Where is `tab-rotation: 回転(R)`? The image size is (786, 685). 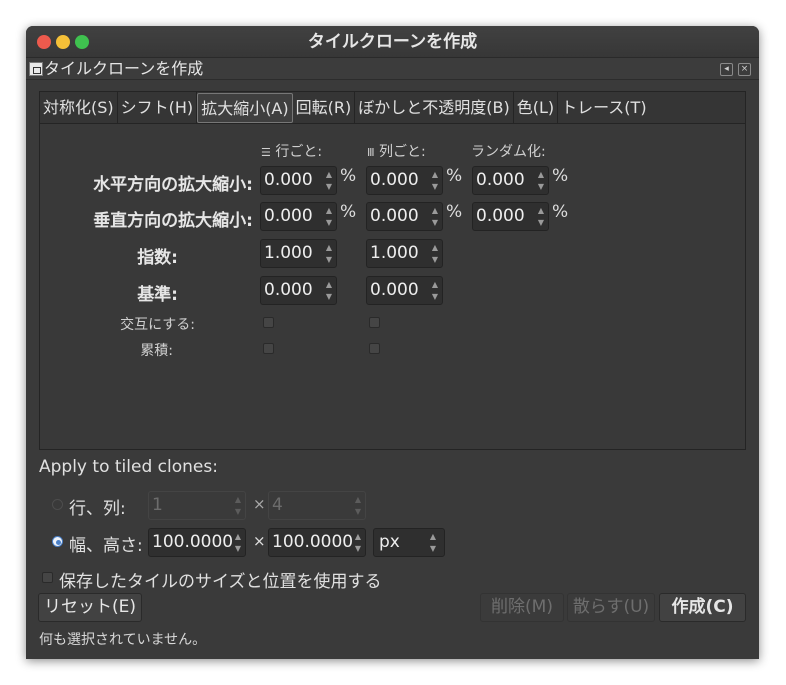
tab-rotation: 回転(R) is located at coordinates (324, 107).